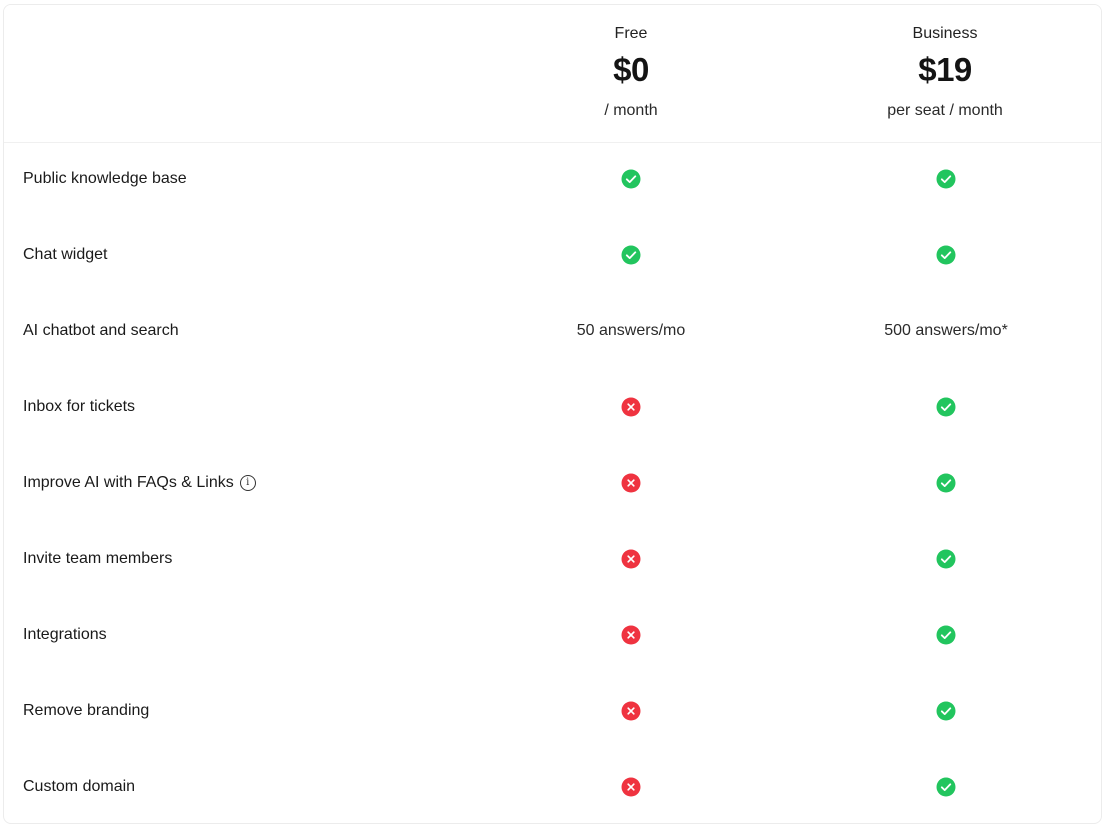  What do you see at coordinates (631, 330) in the screenshot?
I see `feature-value-free: 50 answers/mo` at bounding box center [631, 330].